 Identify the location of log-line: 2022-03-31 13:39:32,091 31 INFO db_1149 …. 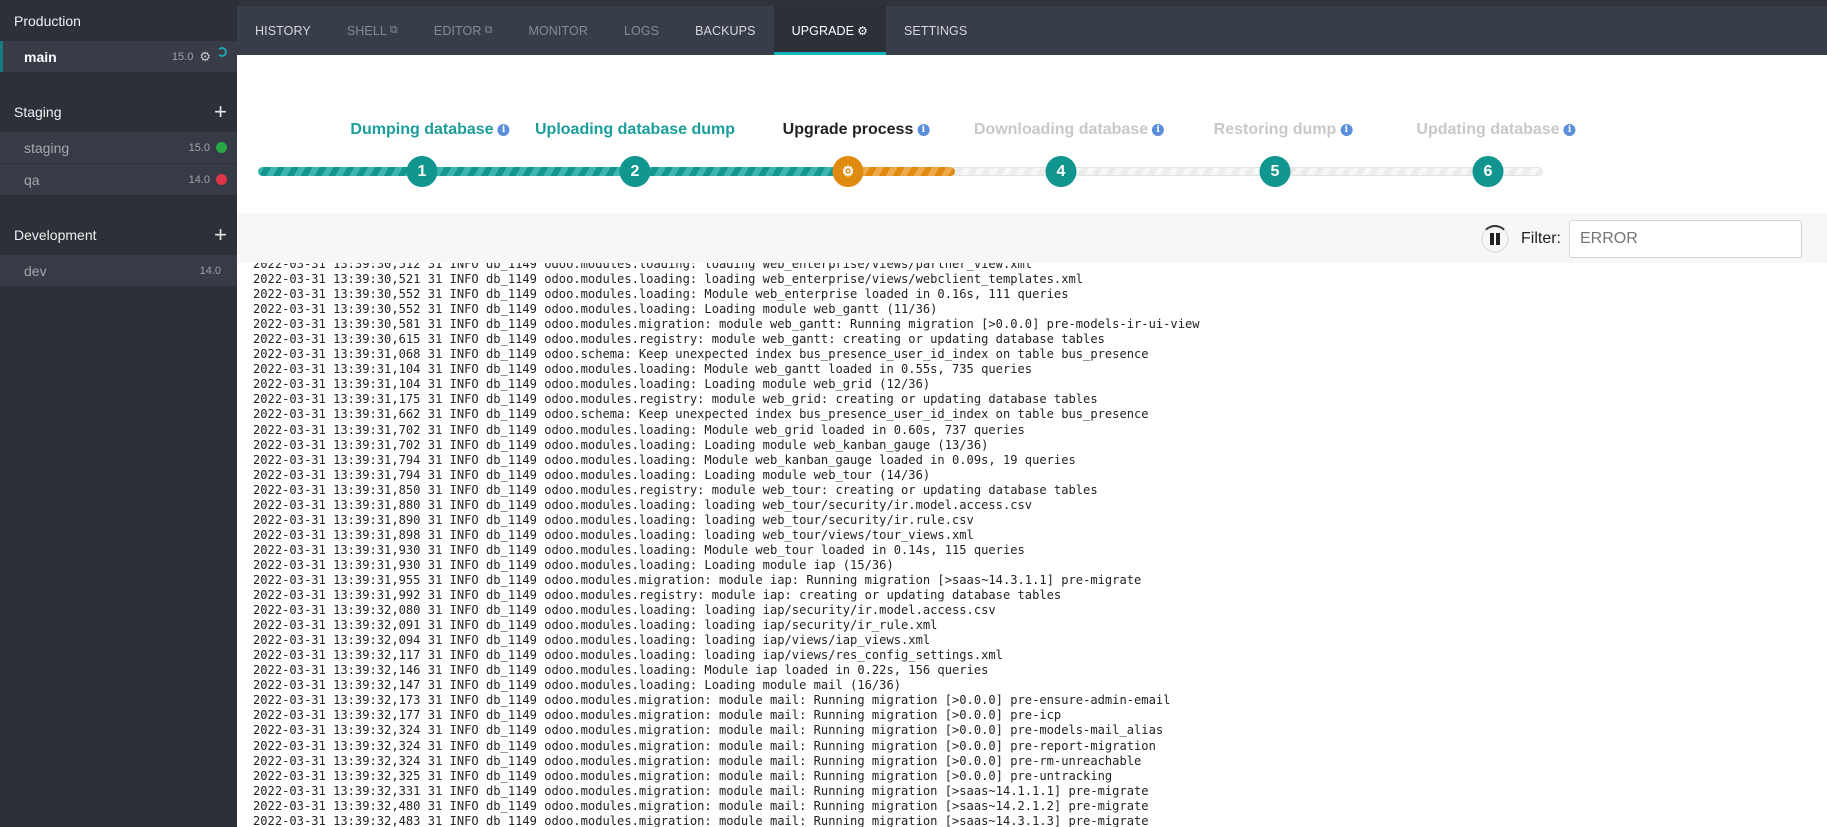
(595, 625).